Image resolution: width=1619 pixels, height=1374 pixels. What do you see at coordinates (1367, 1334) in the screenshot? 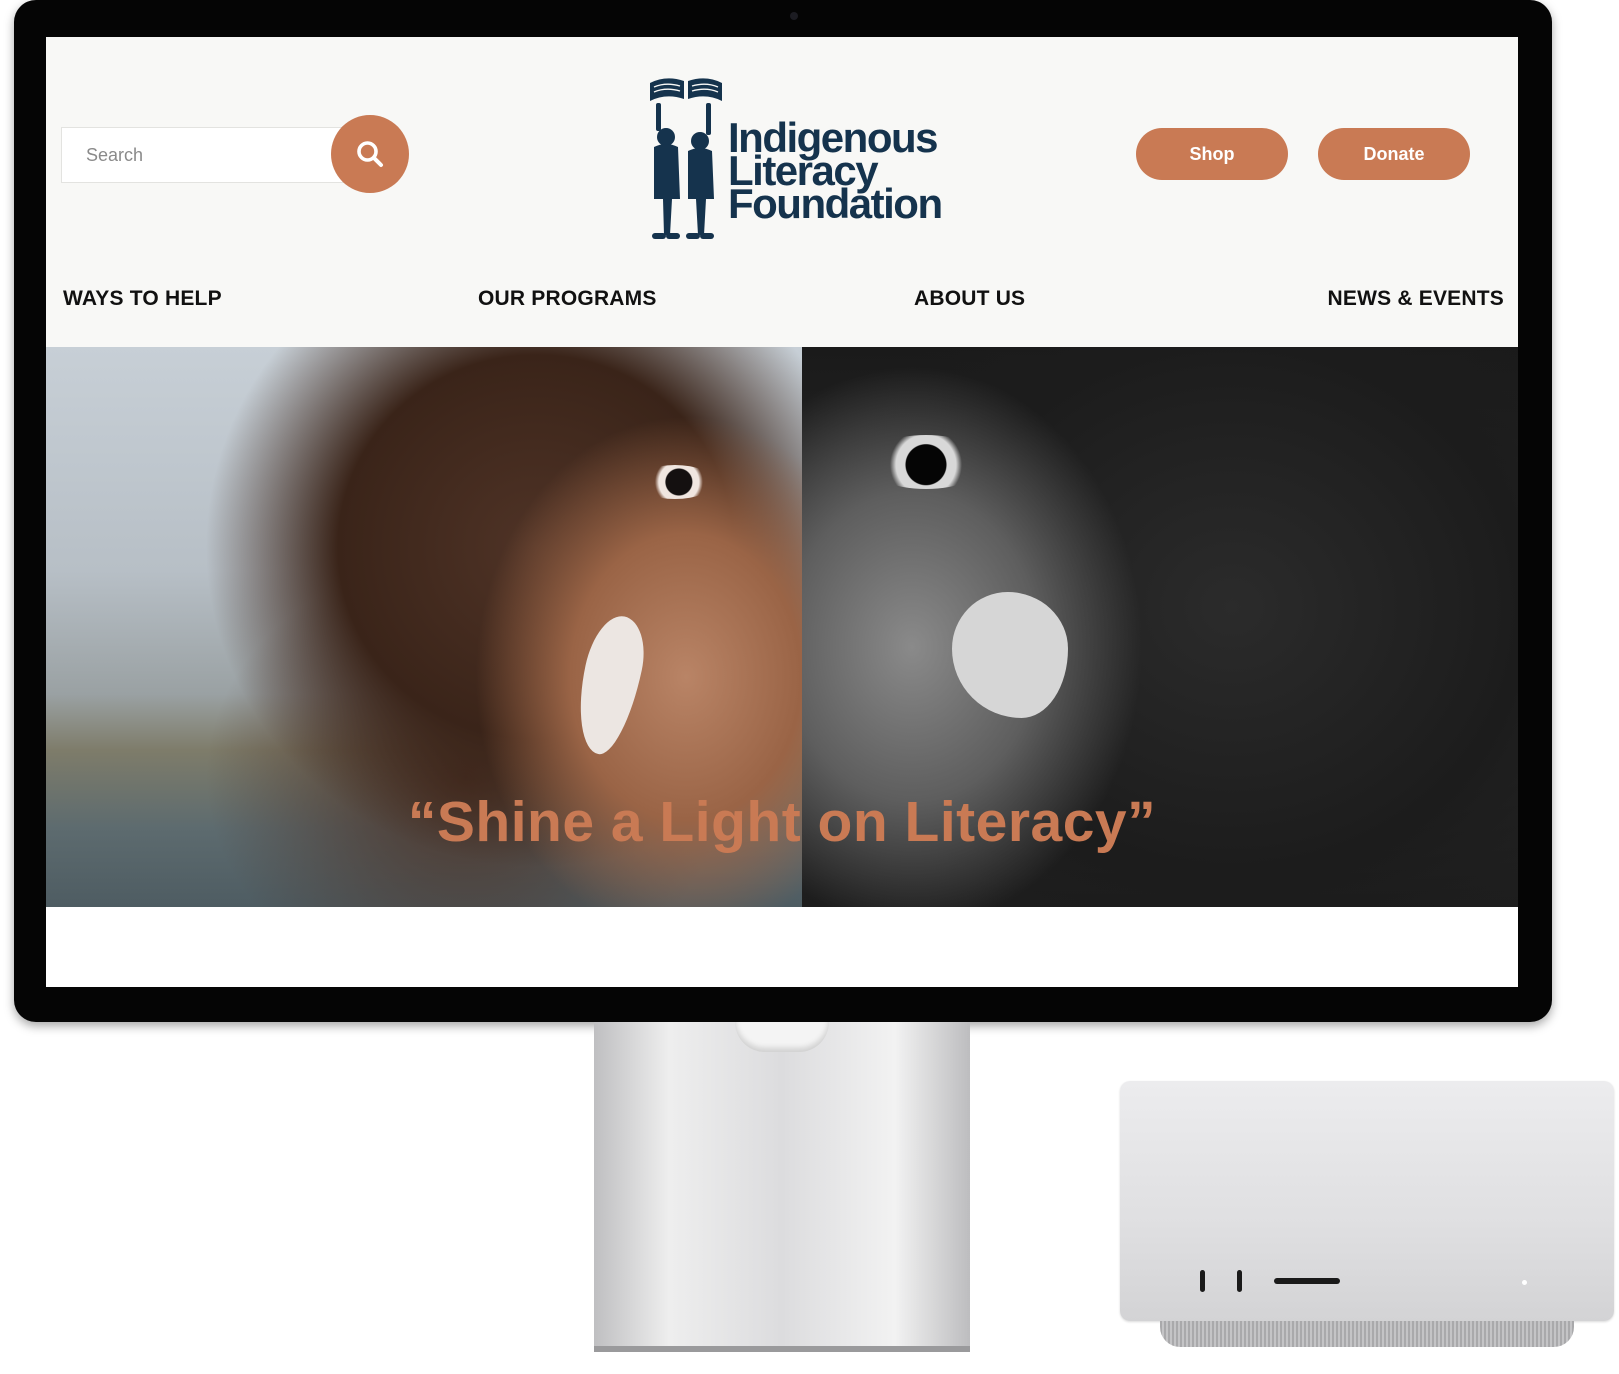
I see `mac-studio-vent` at bounding box center [1367, 1334].